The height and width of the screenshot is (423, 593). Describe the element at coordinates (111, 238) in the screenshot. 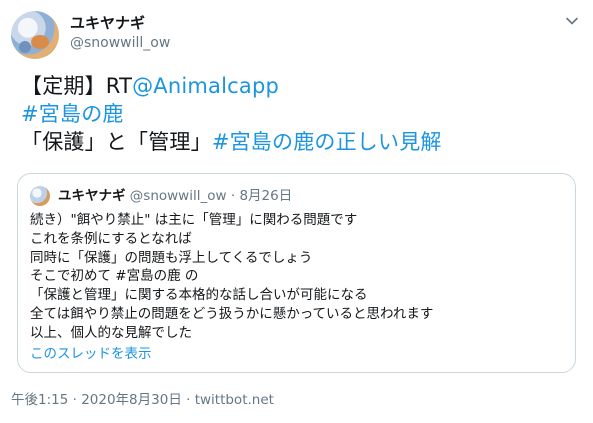

I see `quoted-line: これを条例にするとなれば` at that location.